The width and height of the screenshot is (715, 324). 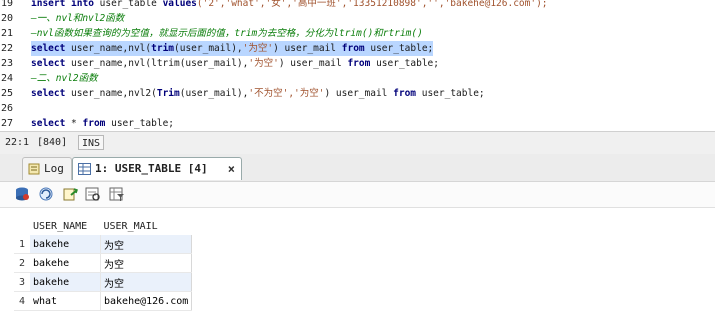 What do you see at coordinates (52, 142) in the screenshot?
I see `char-count: [840]` at bounding box center [52, 142].